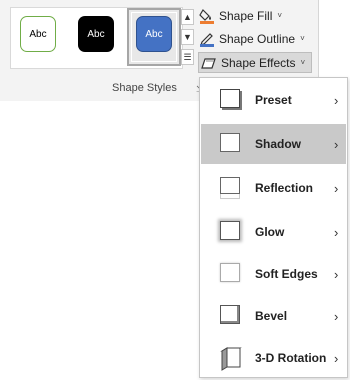  I want to click on shape-effects-button: Shape Effects ˅, so click(255, 62).